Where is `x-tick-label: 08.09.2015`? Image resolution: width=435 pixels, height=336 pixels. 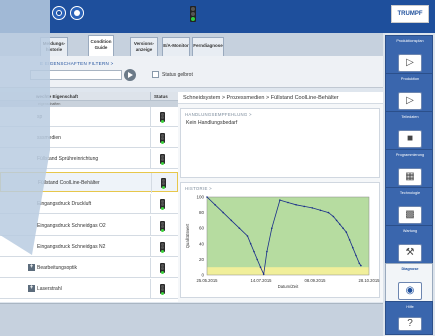
x-tick-label: 08.09.2015 is located at coordinates (316, 280).